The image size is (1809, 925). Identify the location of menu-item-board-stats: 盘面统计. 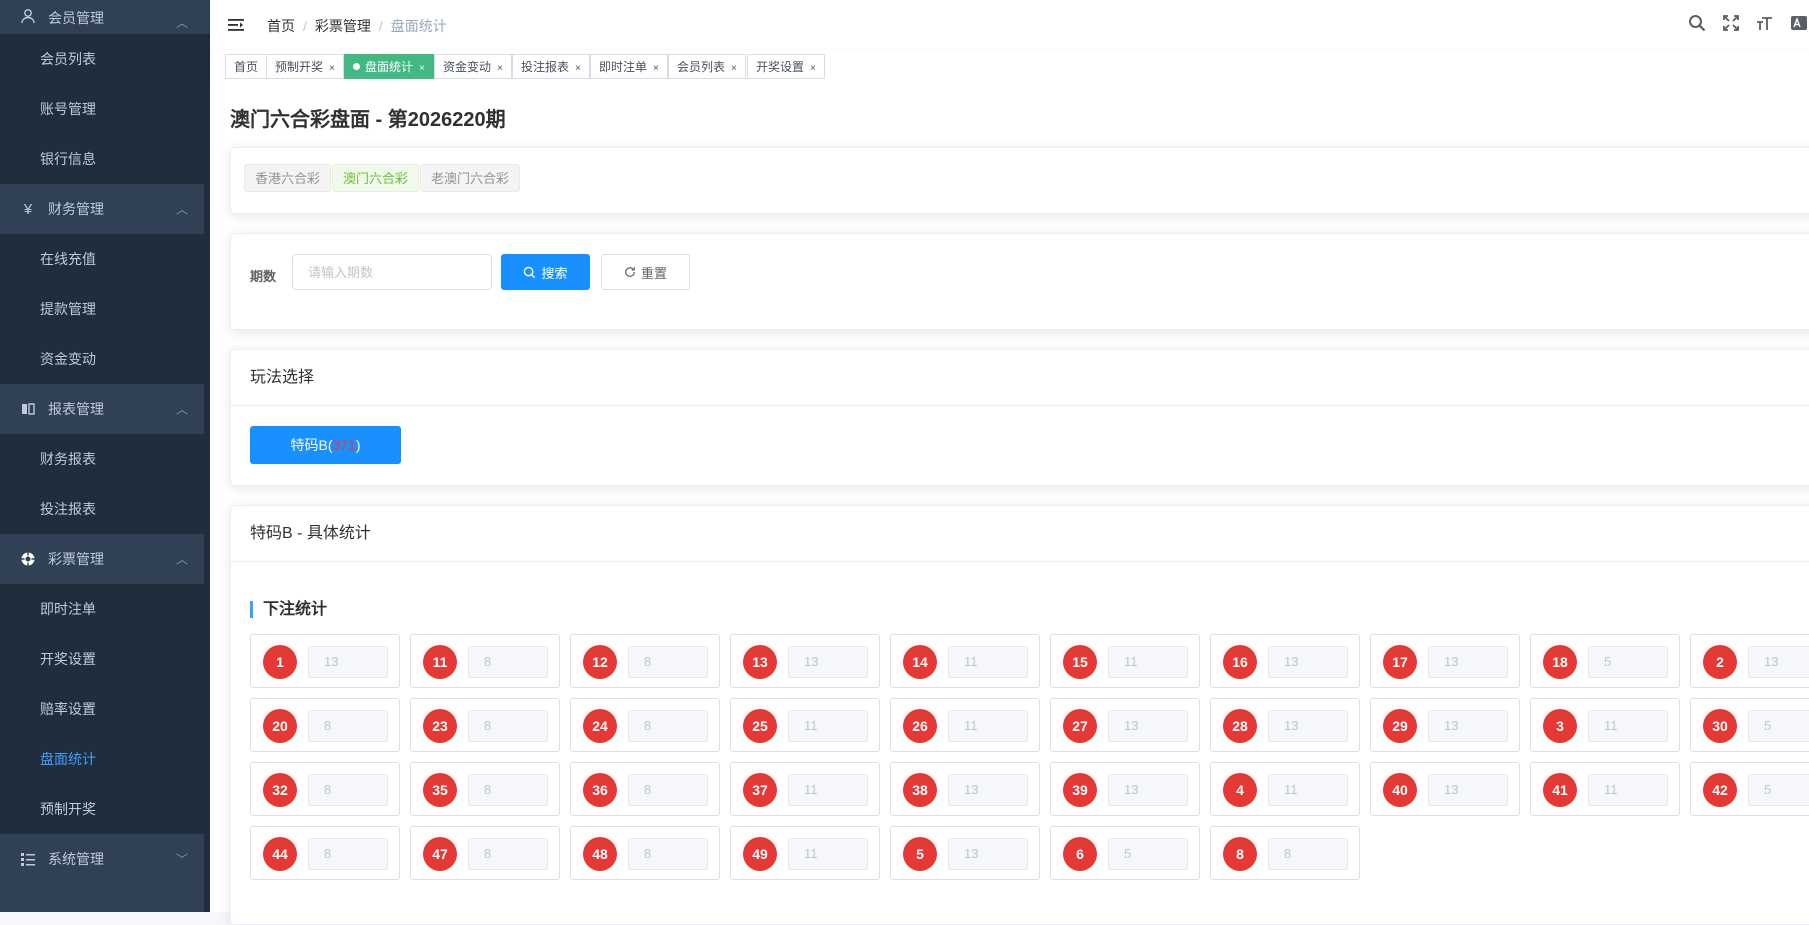
(105, 759).